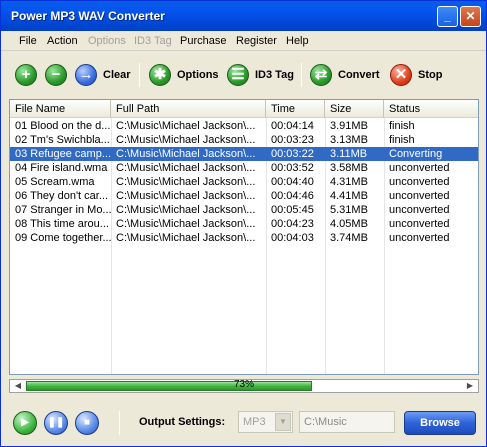 This screenshot has width=487, height=447. What do you see at coordinates (359, 75) in the screenshot?
I see `convert-label: Convert` at bounding box center [359, 75].